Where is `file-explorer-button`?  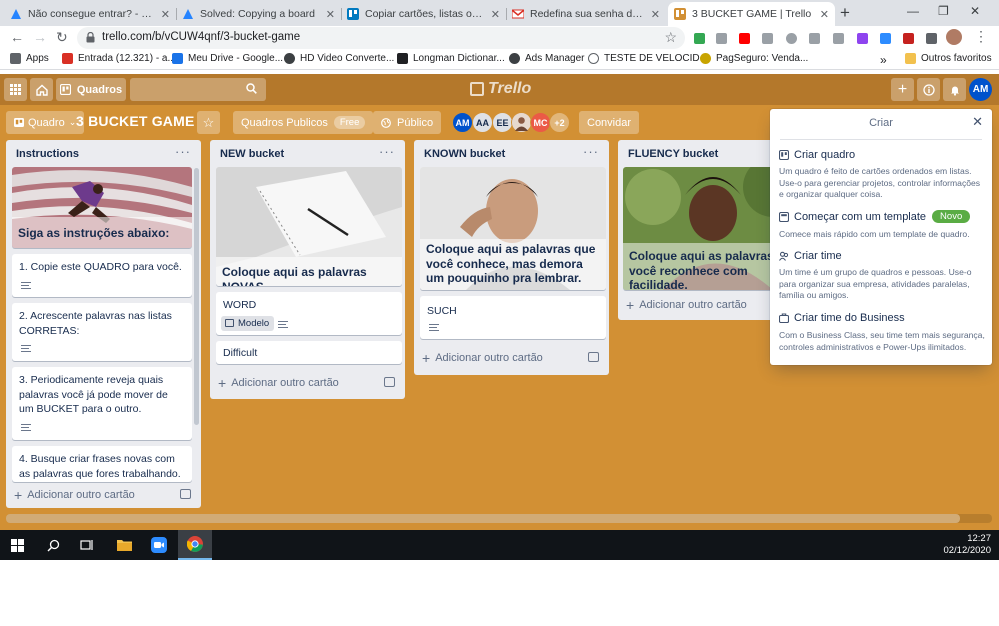 file-explorer-button is located at coordinates (124, 545).